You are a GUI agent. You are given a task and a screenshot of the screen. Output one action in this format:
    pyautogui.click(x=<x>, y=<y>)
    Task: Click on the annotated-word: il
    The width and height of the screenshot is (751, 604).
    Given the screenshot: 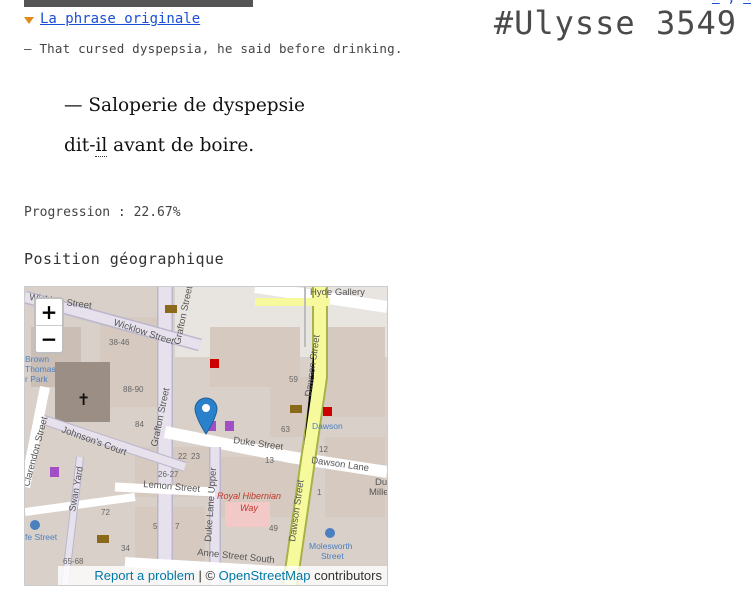 What is the action you would take?
    pyautogui.click(x=101, y=146)
    